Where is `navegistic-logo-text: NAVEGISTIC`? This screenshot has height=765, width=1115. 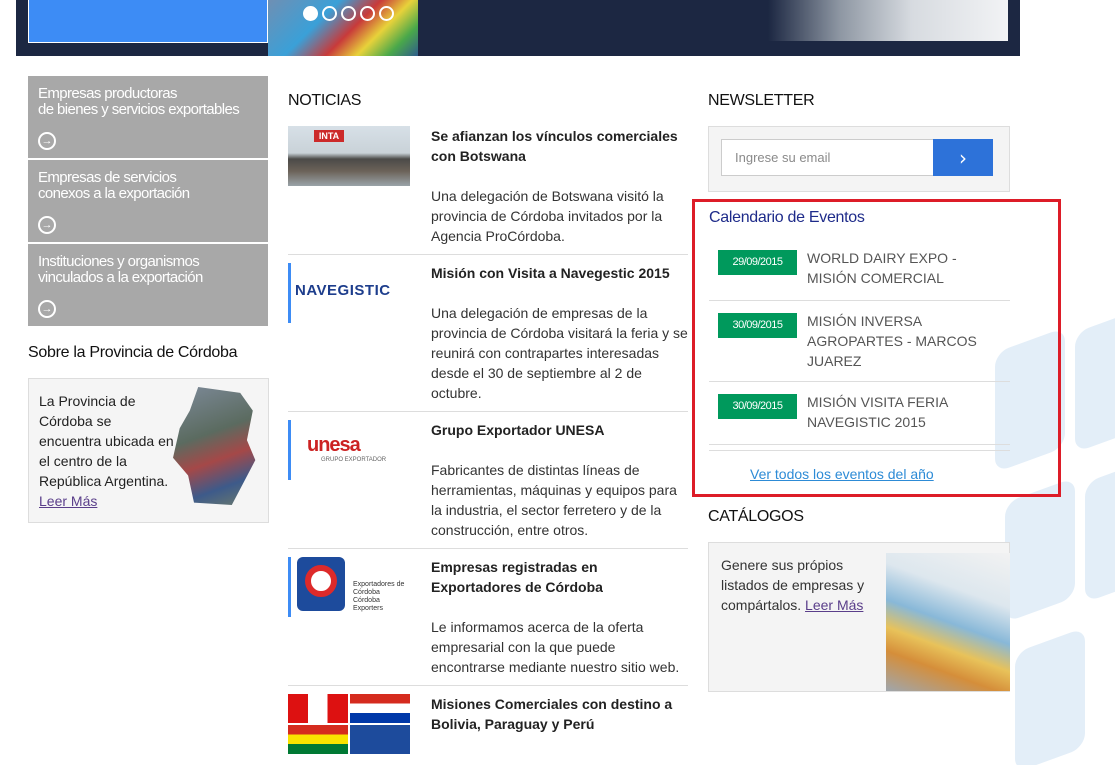 navegistic-logo-text: NAVEGISTIC is located at coordinates (343, 290).